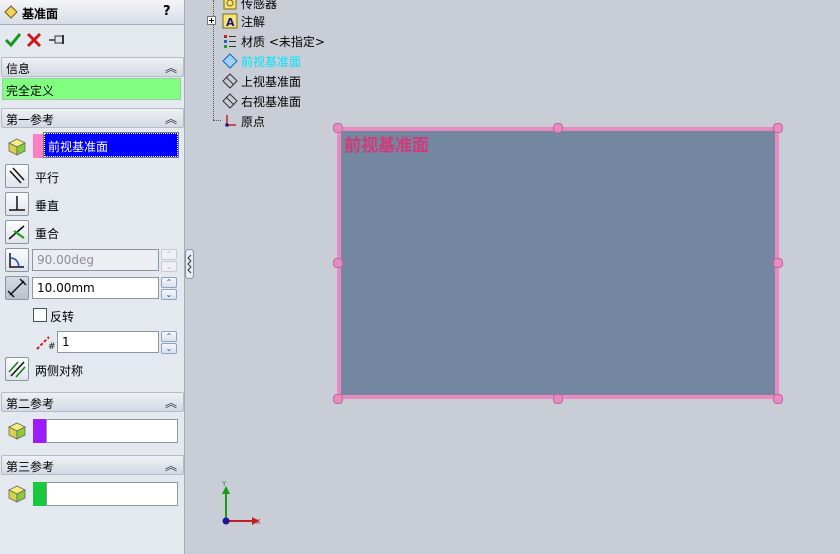  I want to click on distance-value: 10.00mm, so click(66, 288).